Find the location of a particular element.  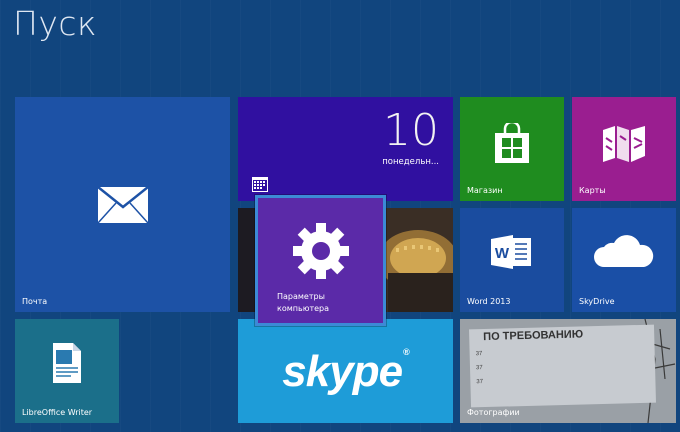

tile-pc-settings-label: Параметры компьютера is located at coordinates (303, 303).